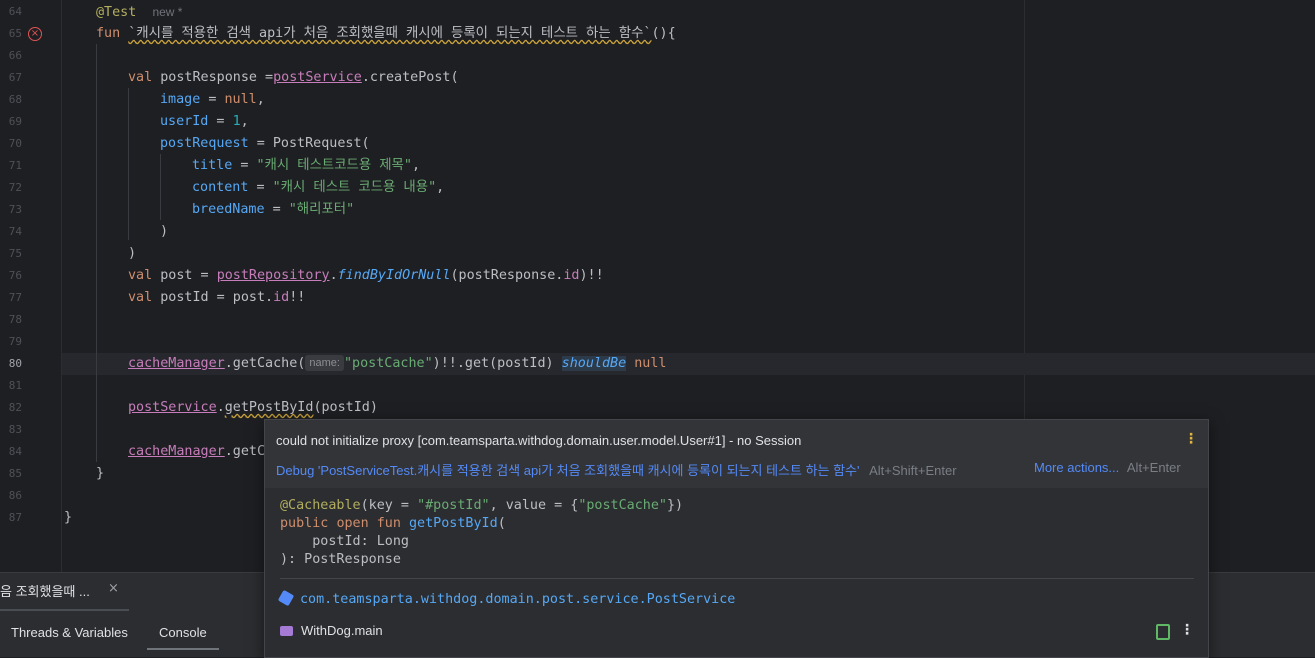 The height and width of the screenshot is (658, 1315). Describe the element at coordinates (245, 451) in the screenshot. I see `code-text: .getC` at that location.